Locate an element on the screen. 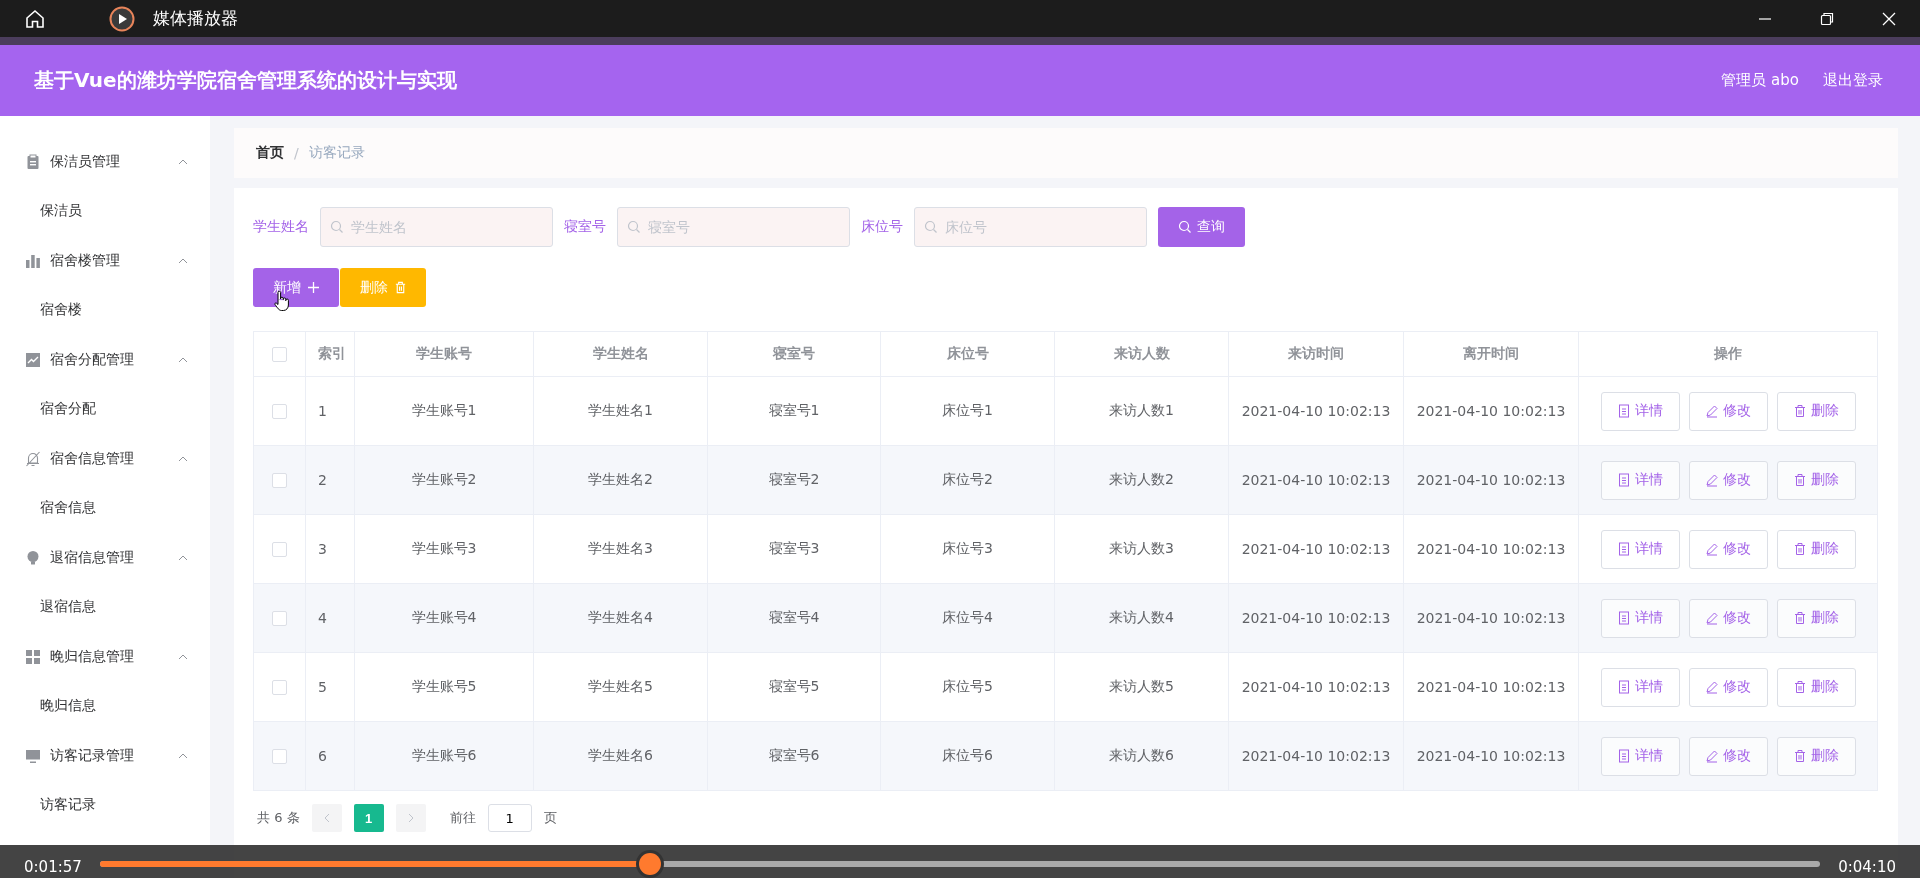 This screenshot has width=1920, height=878. breadcrumb-item: 首页 is located at coordinates (270, 153).